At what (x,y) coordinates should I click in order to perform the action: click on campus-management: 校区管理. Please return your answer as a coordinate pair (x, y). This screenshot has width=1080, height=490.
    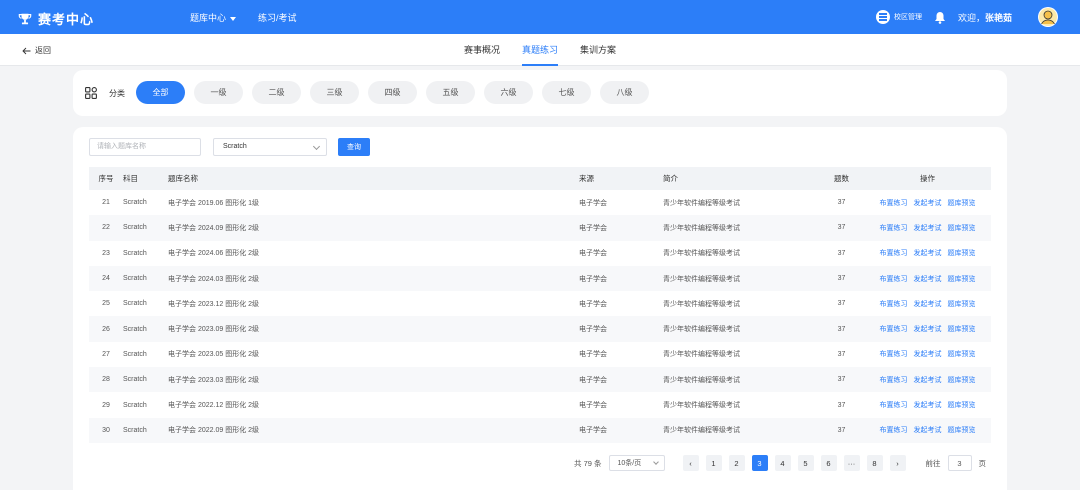
    Looking at the image, I should click on (898, 17).